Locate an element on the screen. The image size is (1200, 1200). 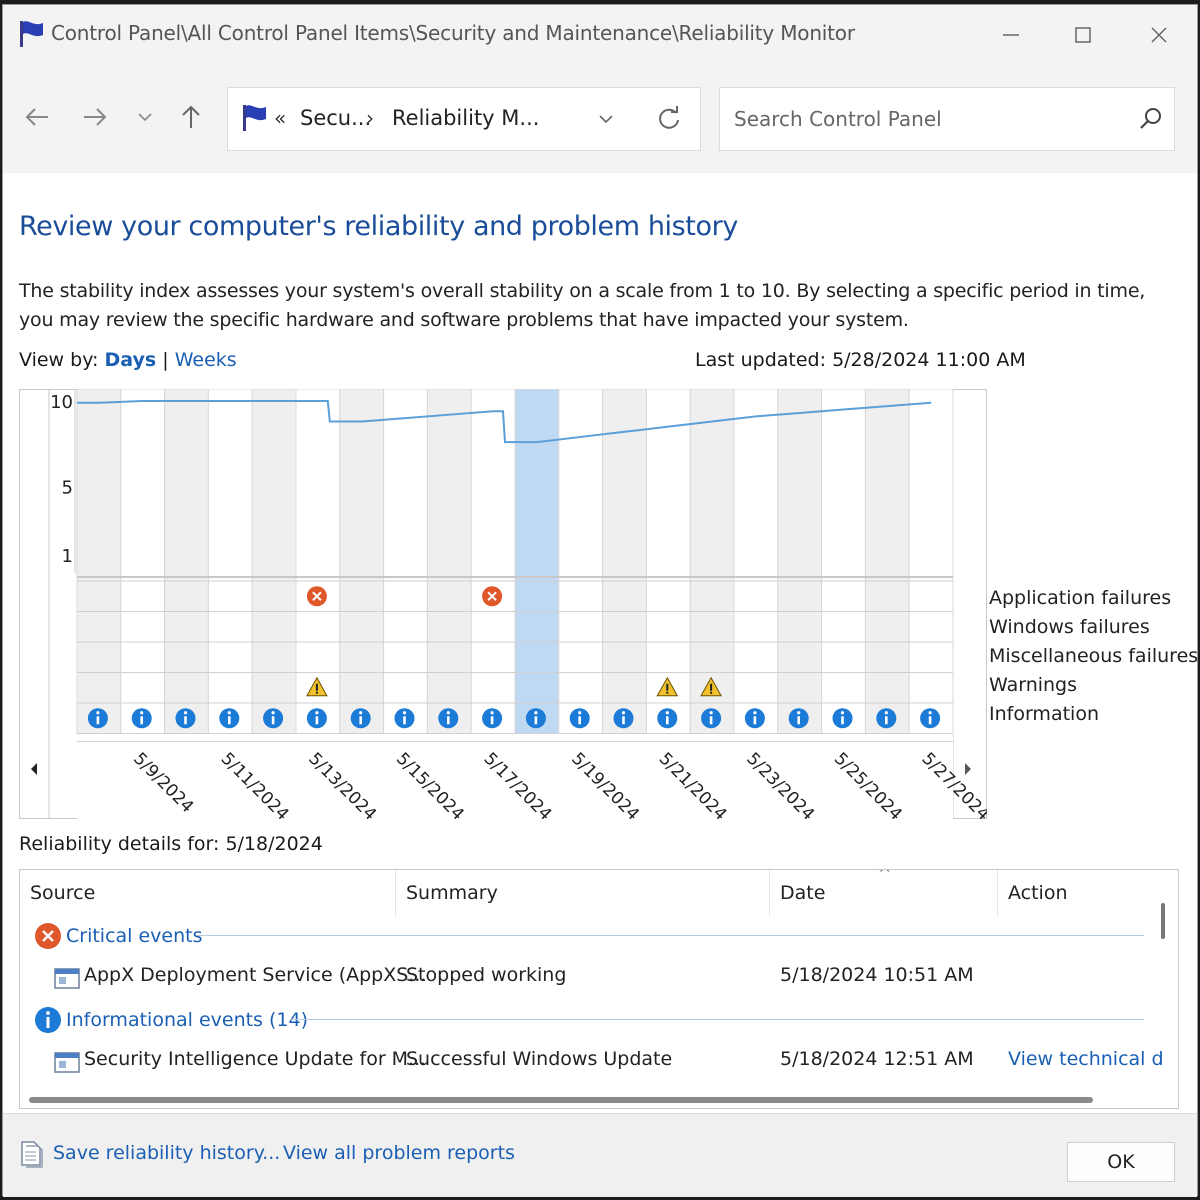
group-critical-events: Critical events is located at coordinates (118, 936).